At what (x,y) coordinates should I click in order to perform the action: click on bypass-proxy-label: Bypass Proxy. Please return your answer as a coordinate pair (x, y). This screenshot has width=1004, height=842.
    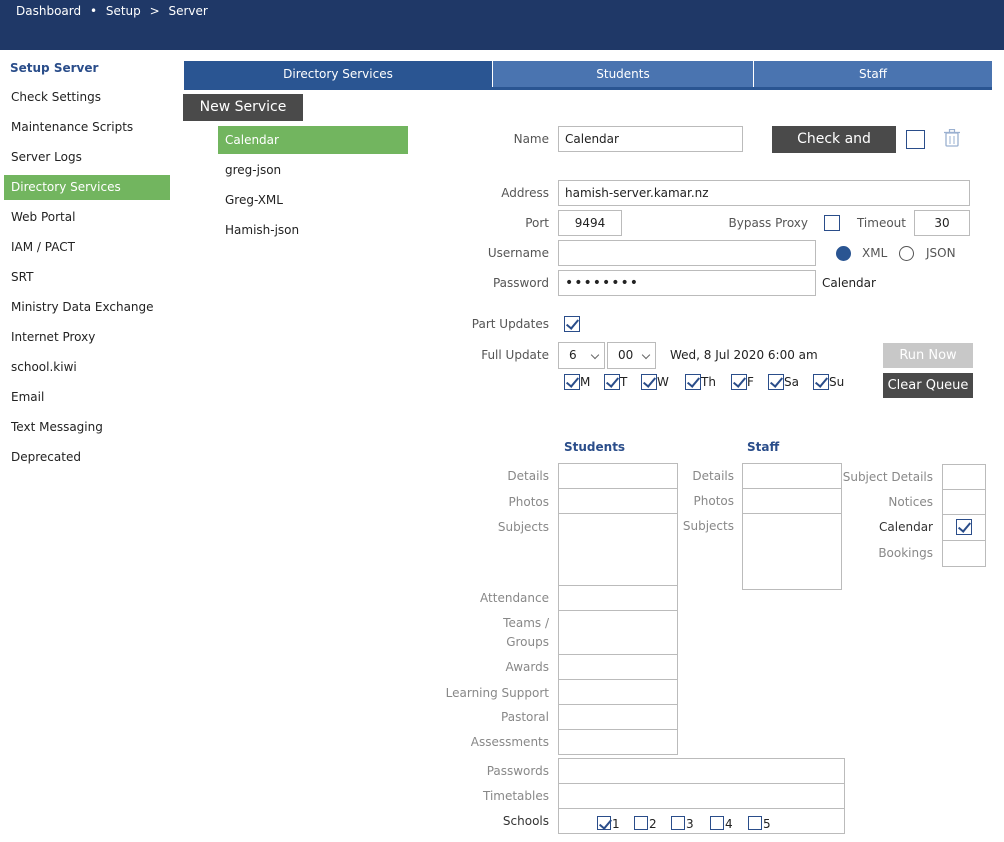
    Looking at the image, I should click on (768, 223).